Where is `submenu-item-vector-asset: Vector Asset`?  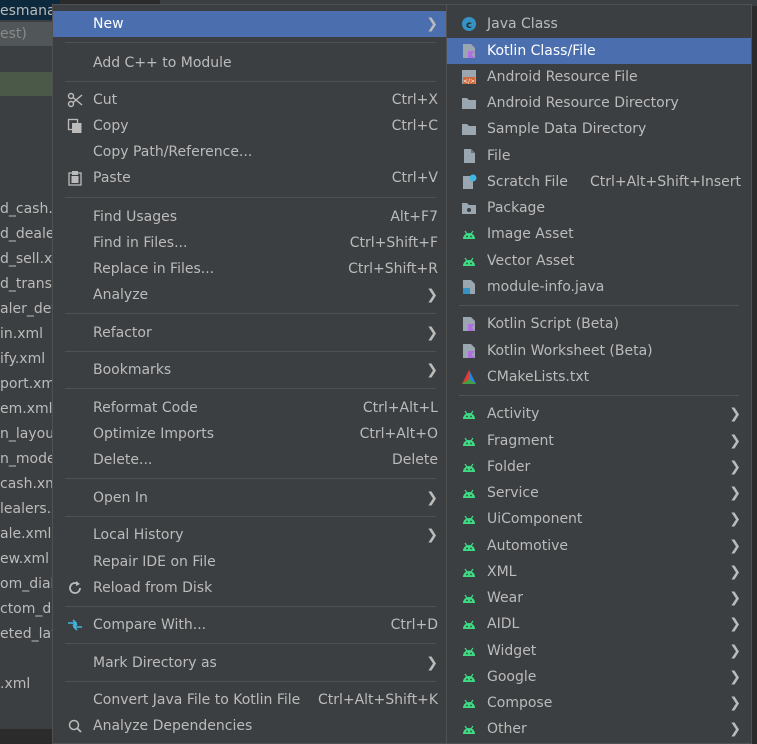
submenu-item-vector-asset: Vector Asset is located at coordinates (599, 261).